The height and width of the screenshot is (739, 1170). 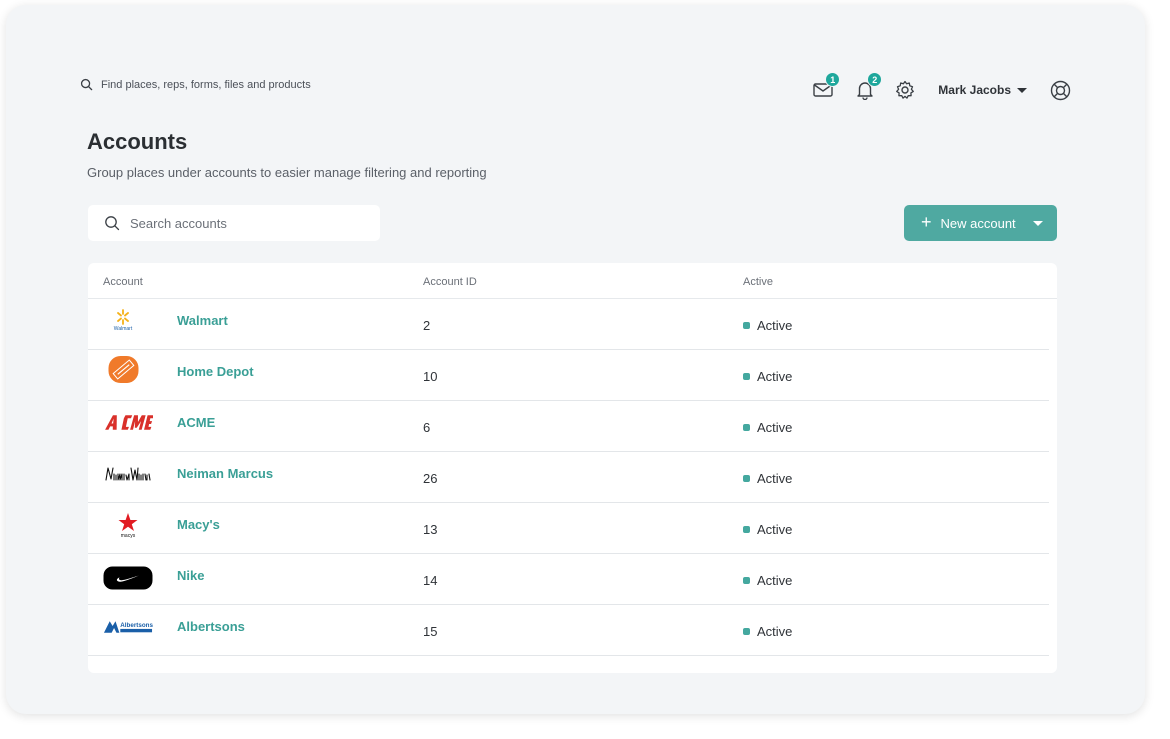 I want to click on messages-button: 1, so click(x=826, y=86).